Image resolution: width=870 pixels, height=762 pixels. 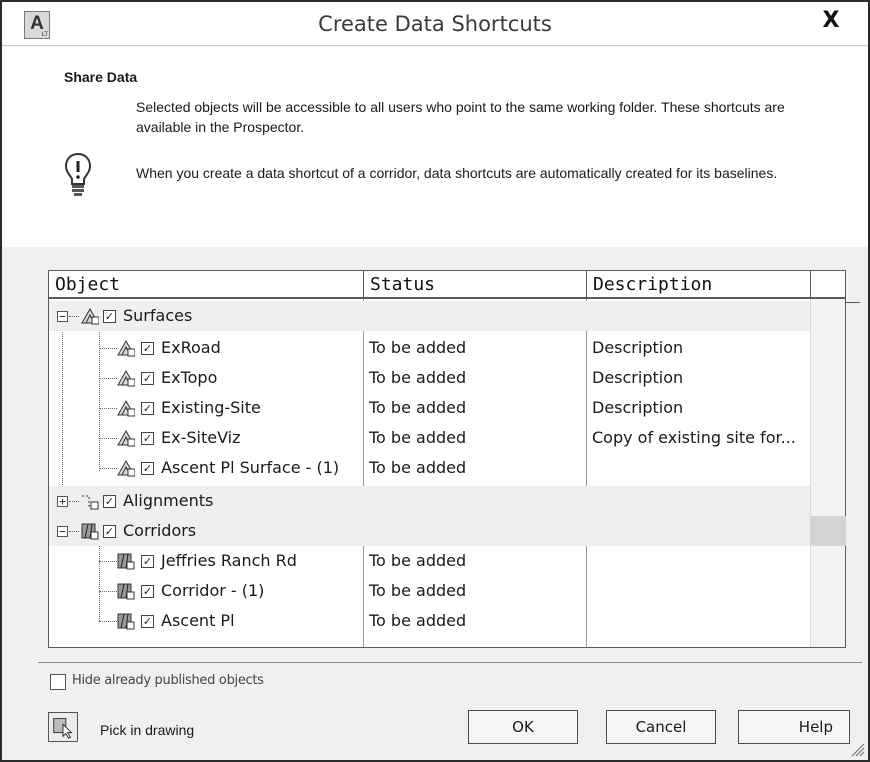 What do you see at coordinates (450, 662) in the screenshot?
I see `separator-line` at bounding box center [450, 662].